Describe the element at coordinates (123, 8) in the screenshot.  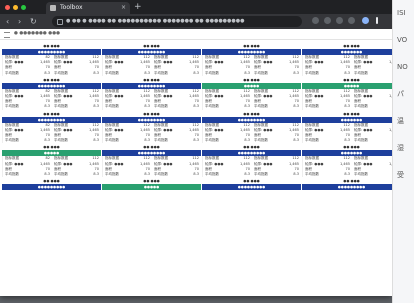
I see `close-tab-icon: ×` at that location.